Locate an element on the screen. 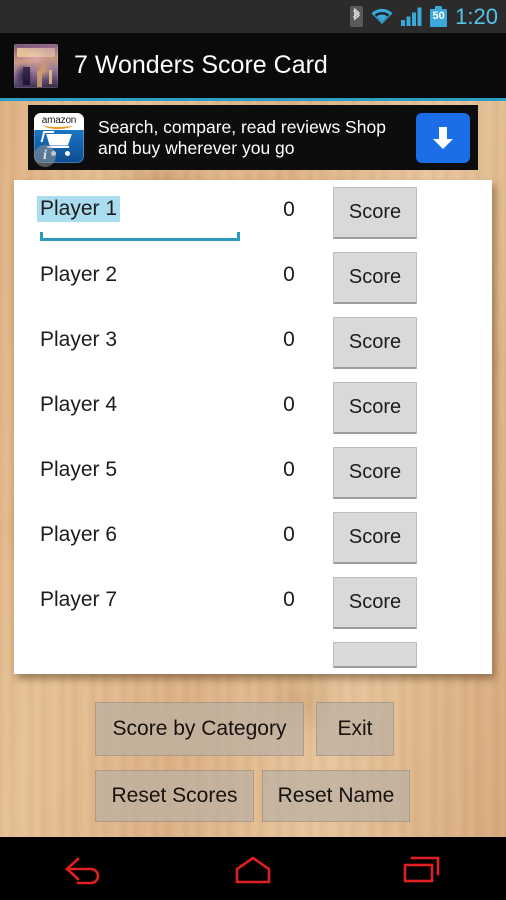 Image resolution: width=506 pixels, height=900 pixels. ad-download-button is located at coordinates (443, 137).